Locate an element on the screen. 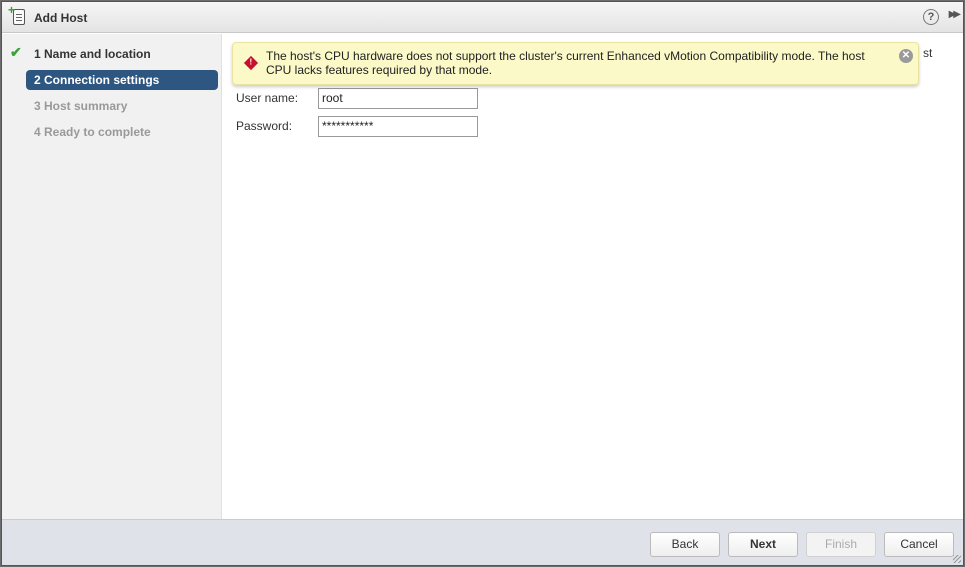 The width and height of the screenshot is (965, 567). step-connection-settings: 2 Connection settings is located at coordinates (122, 80).